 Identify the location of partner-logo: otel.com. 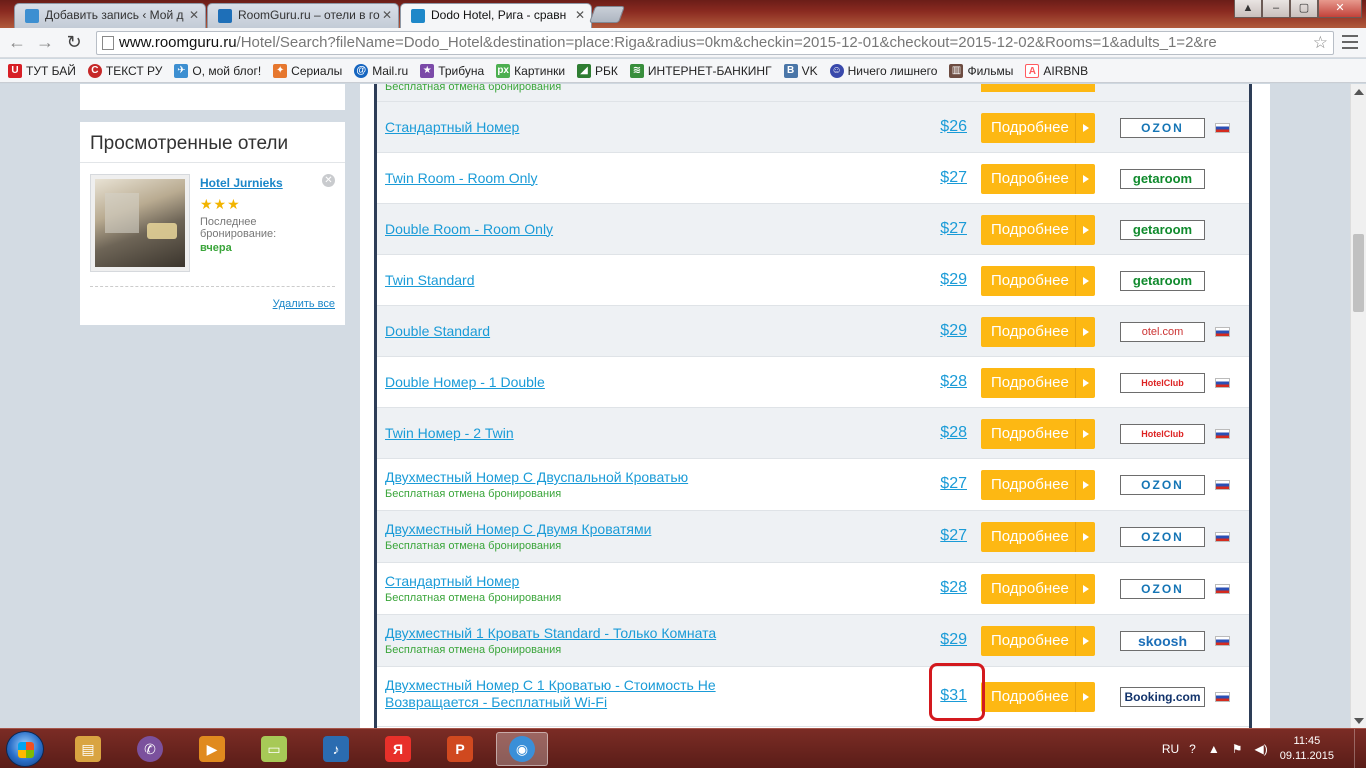
(1162, 331).